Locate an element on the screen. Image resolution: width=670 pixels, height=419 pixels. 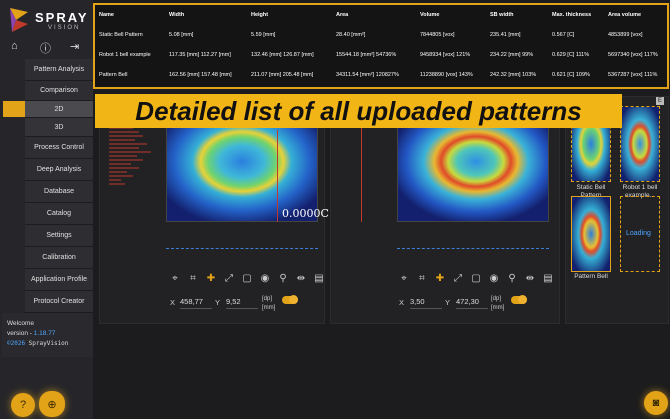
nav-calibration: Calibration is located at coordinates (59, 258).